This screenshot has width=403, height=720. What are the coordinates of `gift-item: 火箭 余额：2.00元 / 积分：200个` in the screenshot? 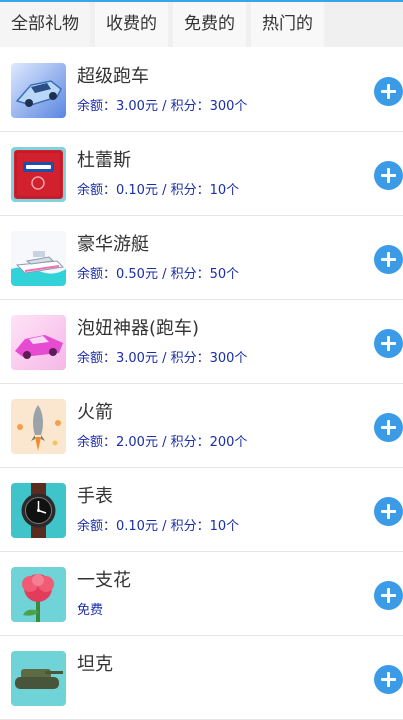 It's located at (201, 426).